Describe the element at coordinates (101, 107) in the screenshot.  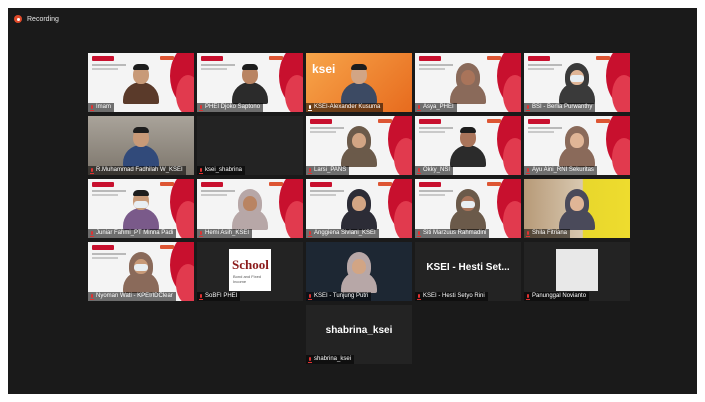
I see `participant-name-label: Imam` at that location.